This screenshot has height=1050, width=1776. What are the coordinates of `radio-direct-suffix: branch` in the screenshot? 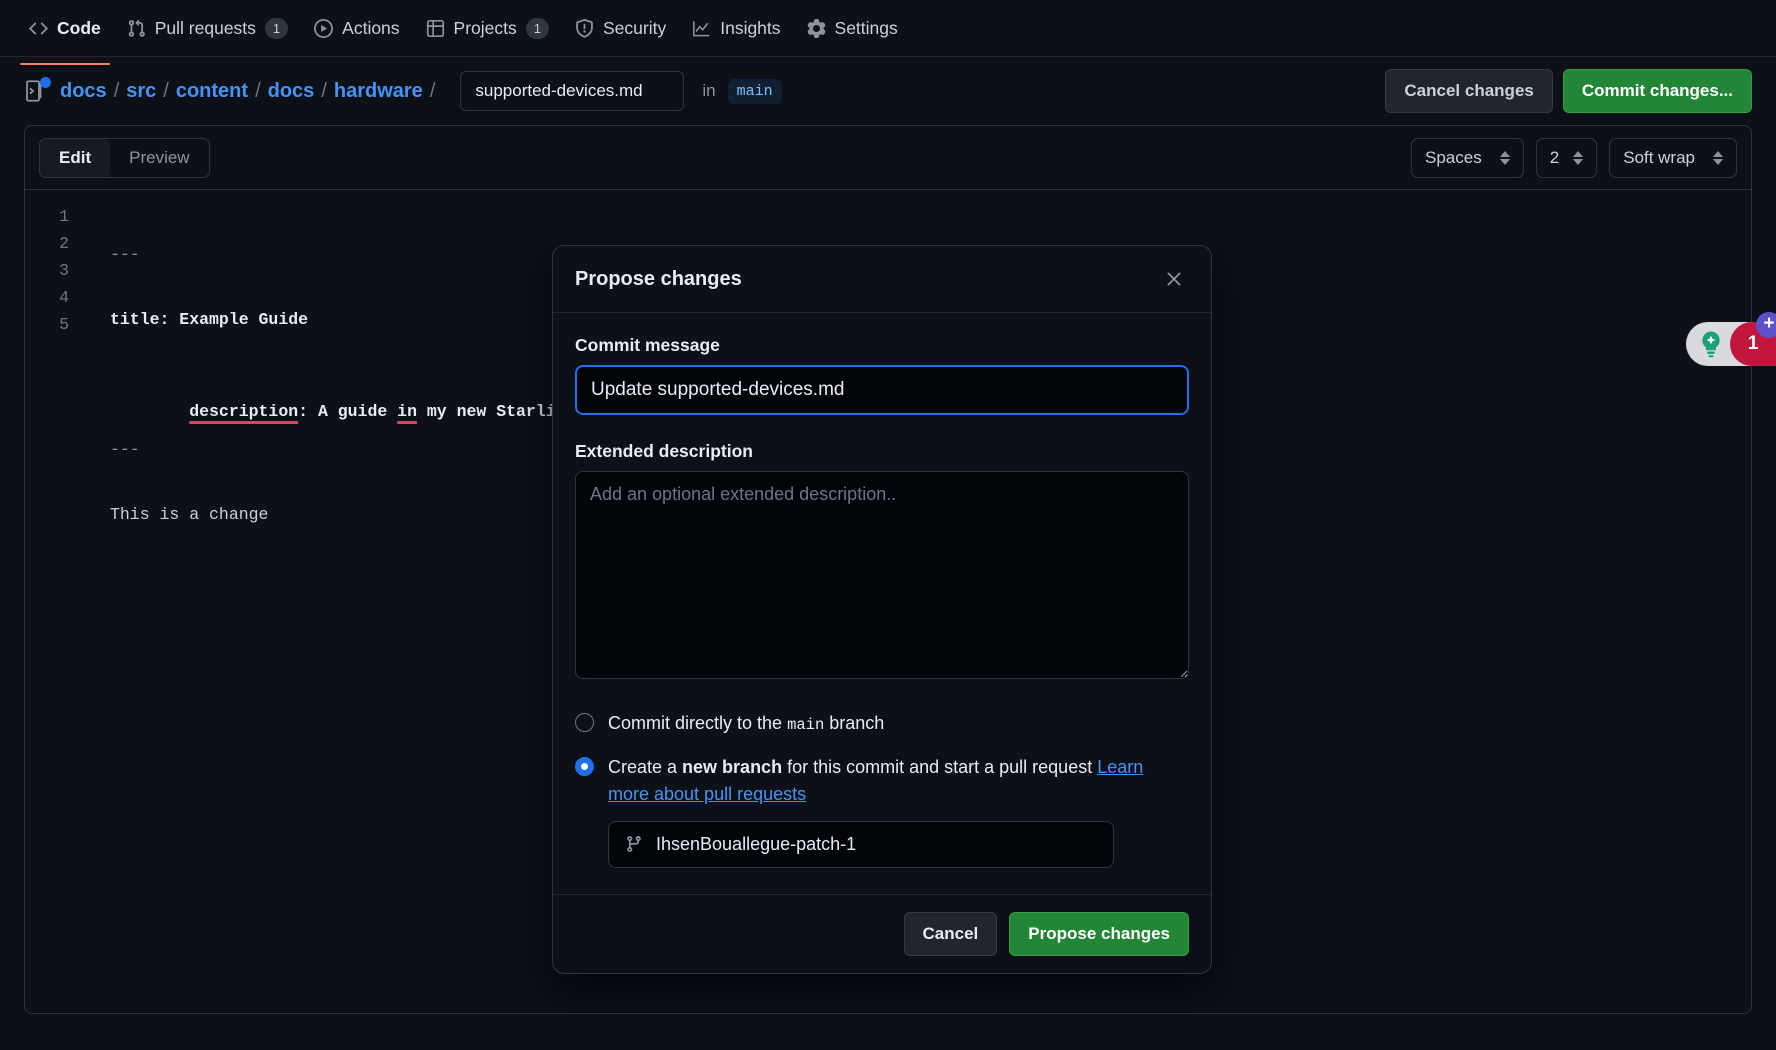 It's located at (854, 723).